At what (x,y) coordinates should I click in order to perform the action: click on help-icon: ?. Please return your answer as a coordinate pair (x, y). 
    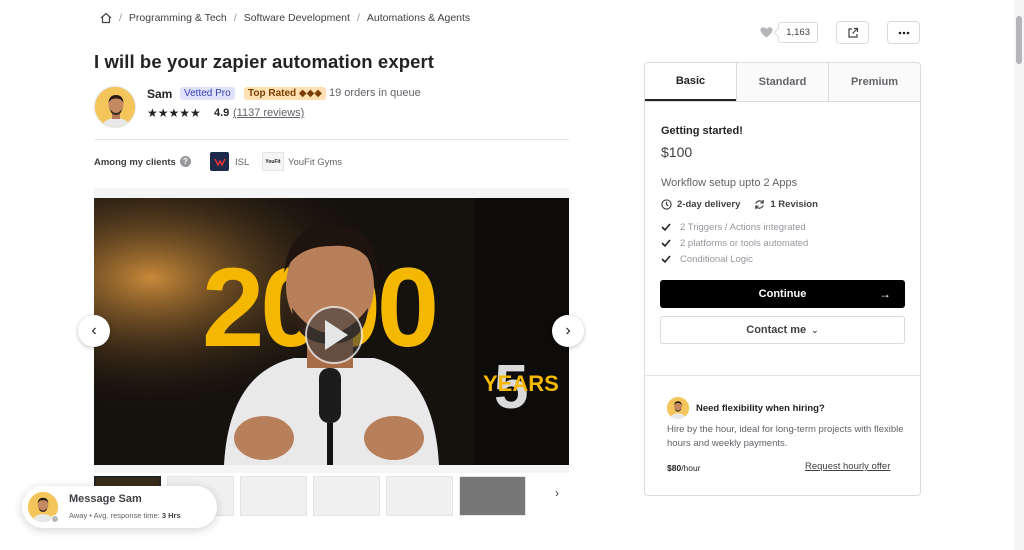
    Looking at the image, I should click on (185, 161).